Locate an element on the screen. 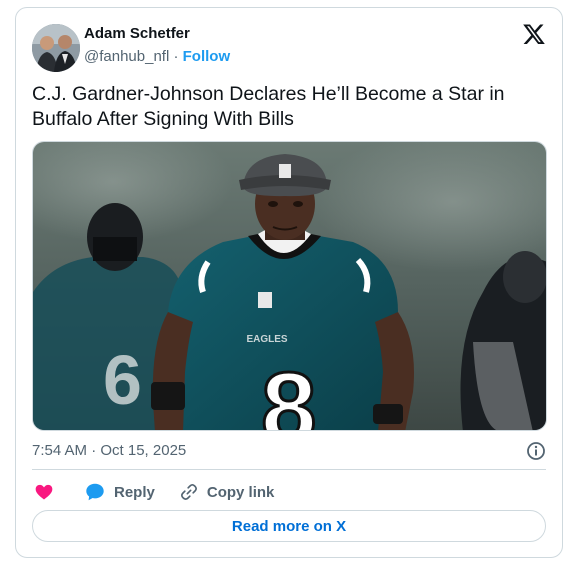 The width and height of the screenshot is (576, 568). copy-link-label: Copy link is located at coordinates (240, 492).